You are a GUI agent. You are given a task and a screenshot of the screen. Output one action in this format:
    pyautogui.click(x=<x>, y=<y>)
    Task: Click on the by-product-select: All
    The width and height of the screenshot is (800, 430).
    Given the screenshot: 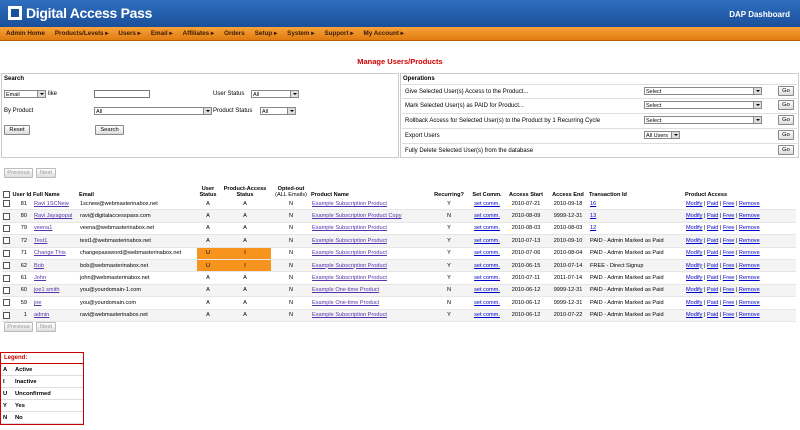 What is the action you would take?
    pyautogui.click(x=153, y=111)
    